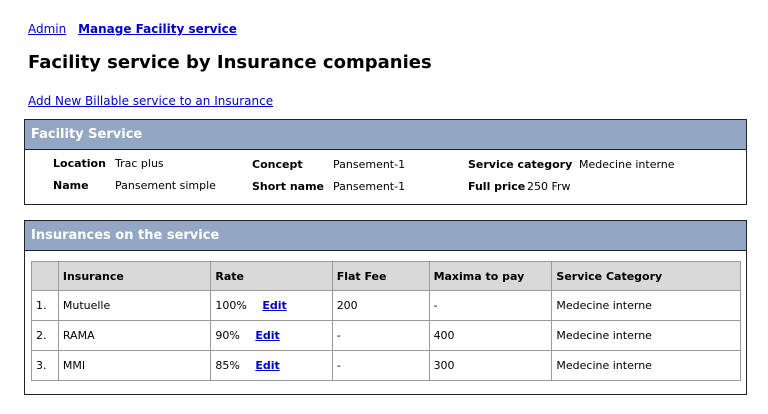  I want to click on insurance-cell: RAMA, so click(134, 335).